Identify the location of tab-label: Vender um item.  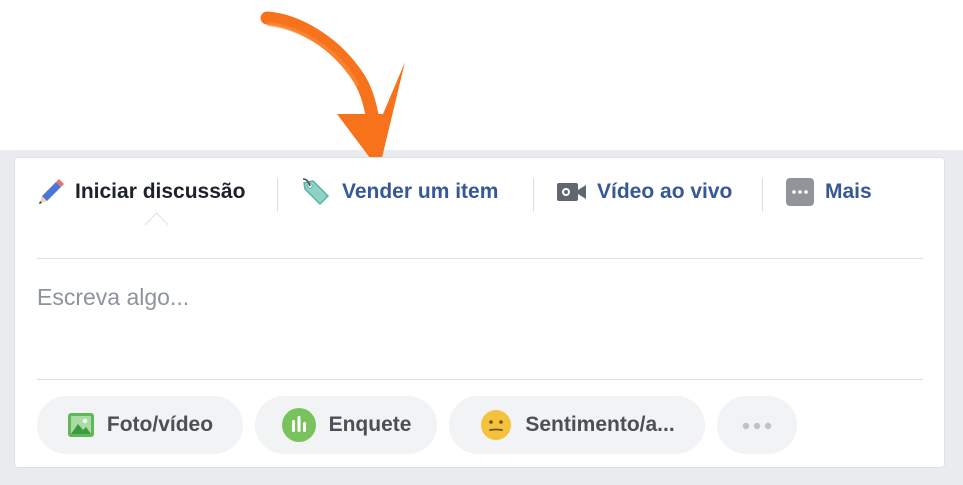
(420, 191).